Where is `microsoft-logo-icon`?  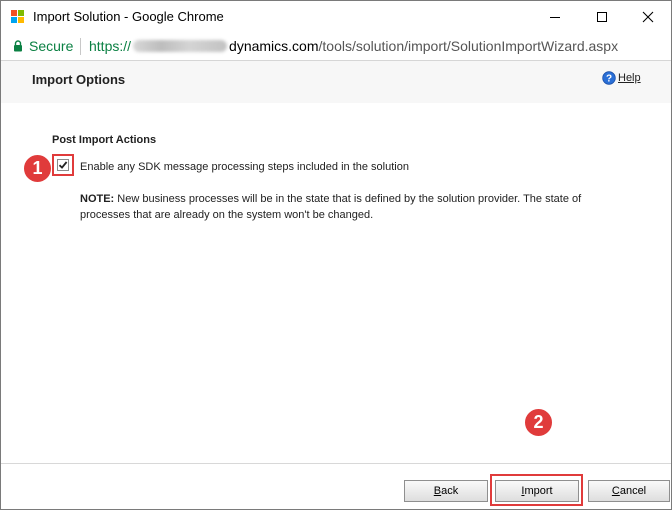
microsoft-logo-icon is located at coordinates (18, 17).